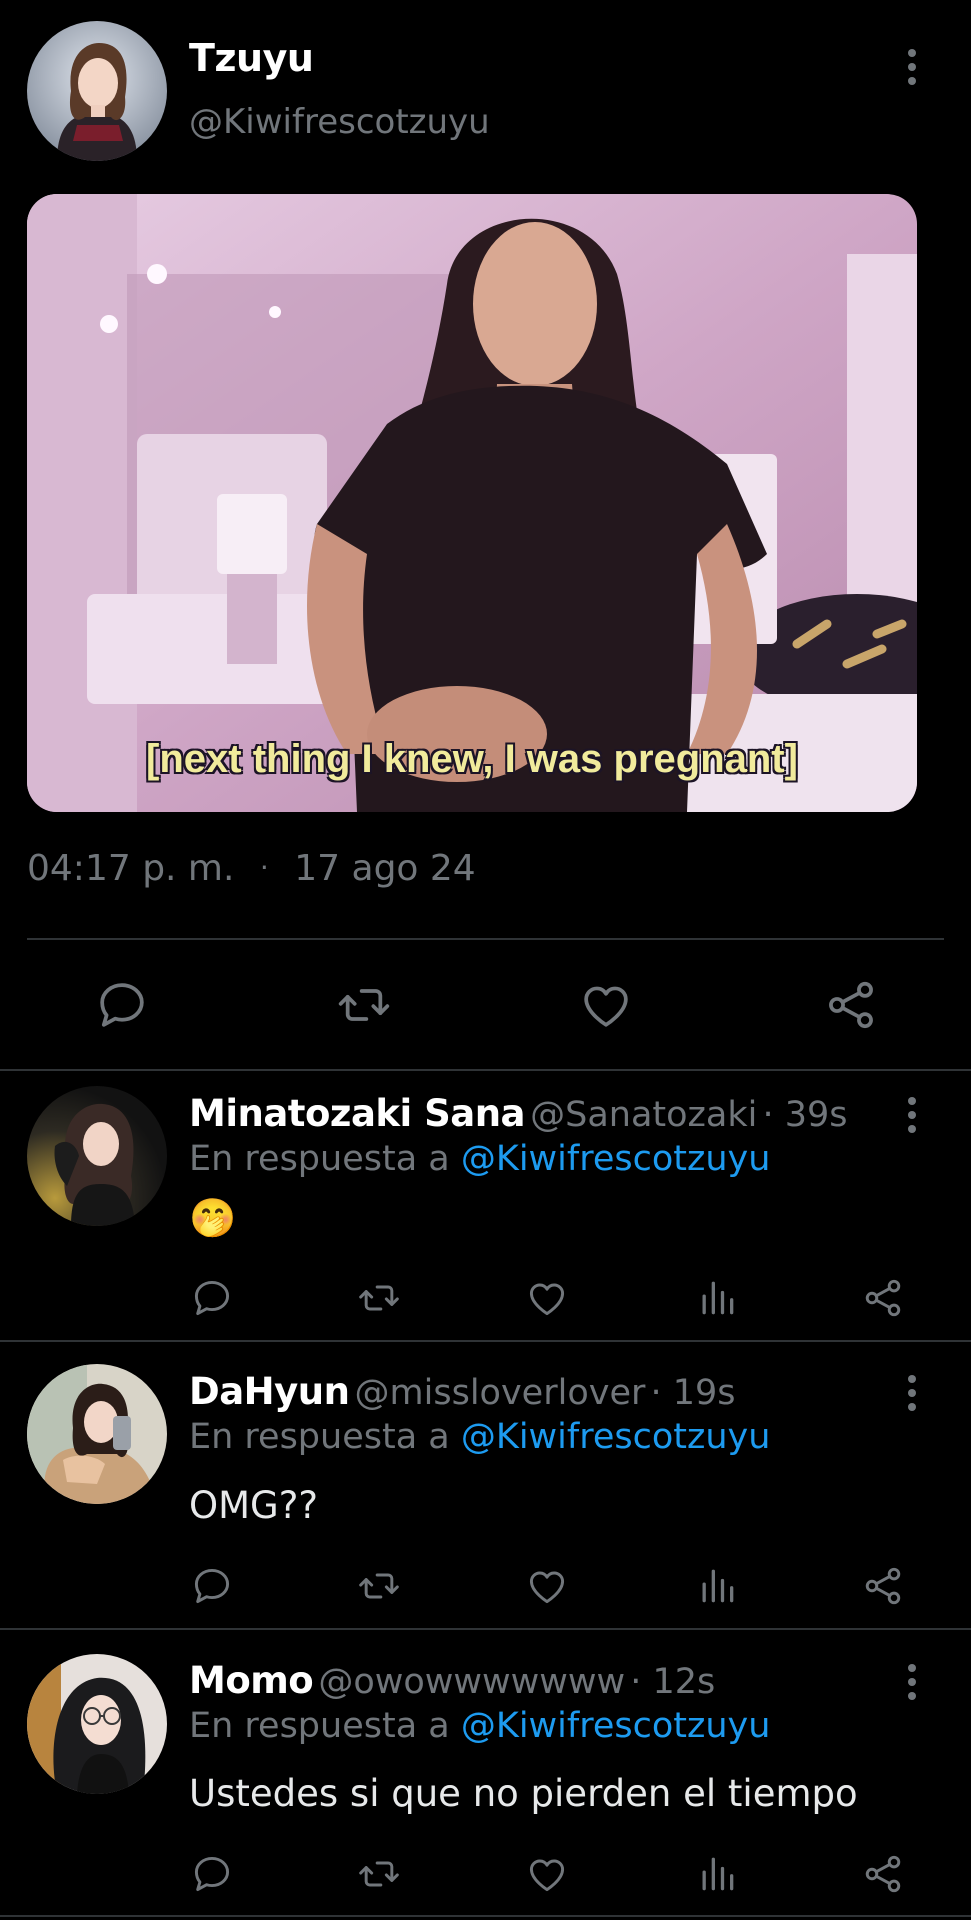 This screenshot has height=1920, width=971. What do you see at coordinates (213, 1218) in the screenshot?
I see `reply-text: 🤭` at bounding box center [213, 1218].